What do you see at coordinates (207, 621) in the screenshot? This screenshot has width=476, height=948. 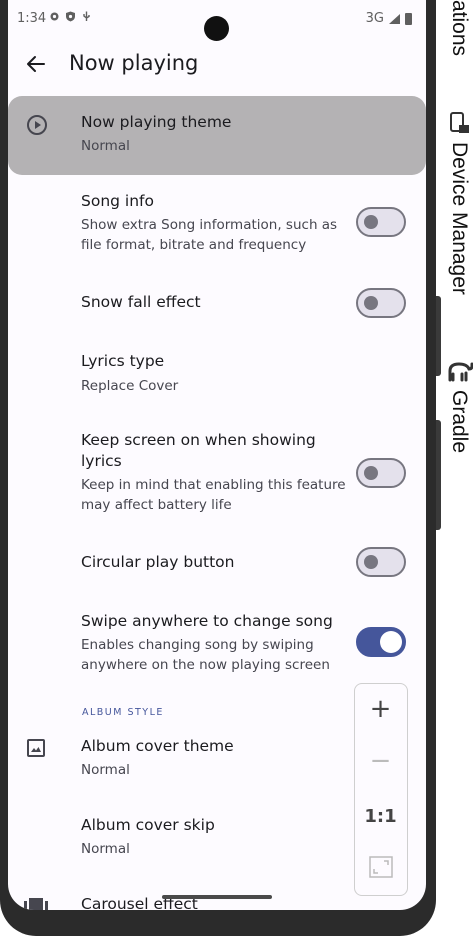 I see `item-title: Swipe anywhere to change song` at bounding box center [207, 621].